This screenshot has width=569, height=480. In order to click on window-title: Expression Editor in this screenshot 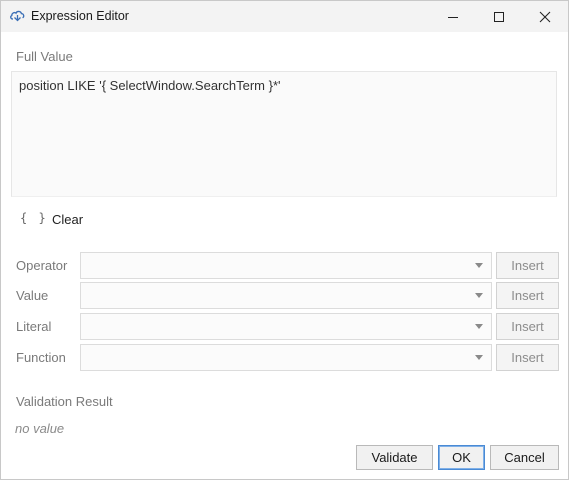, I will do `click(80, 16)`.